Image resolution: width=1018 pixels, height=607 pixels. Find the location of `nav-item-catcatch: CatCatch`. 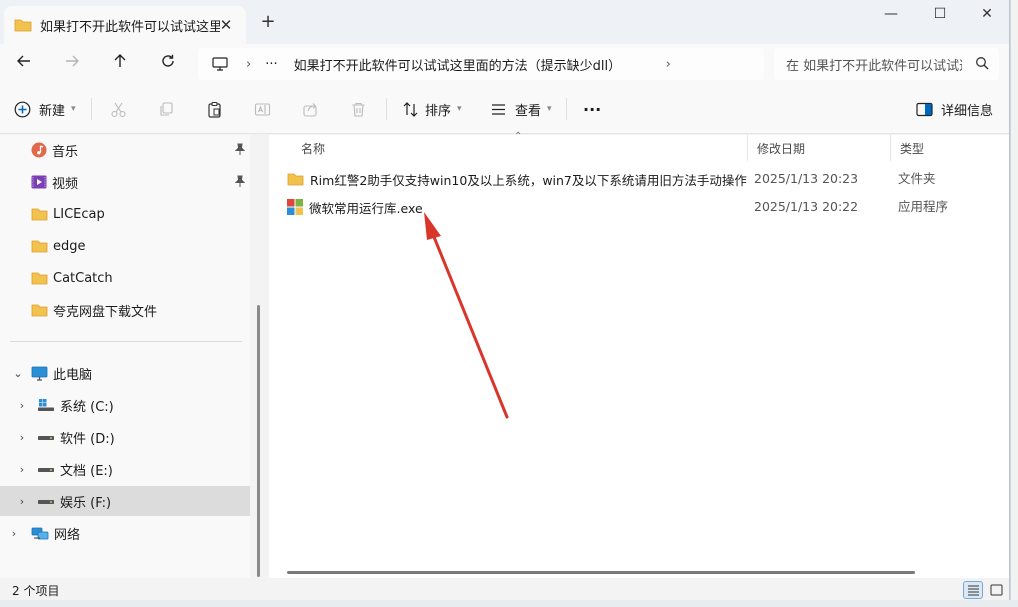

nav-item-catcatch: CatCatch is located at coordinates (125, 278).